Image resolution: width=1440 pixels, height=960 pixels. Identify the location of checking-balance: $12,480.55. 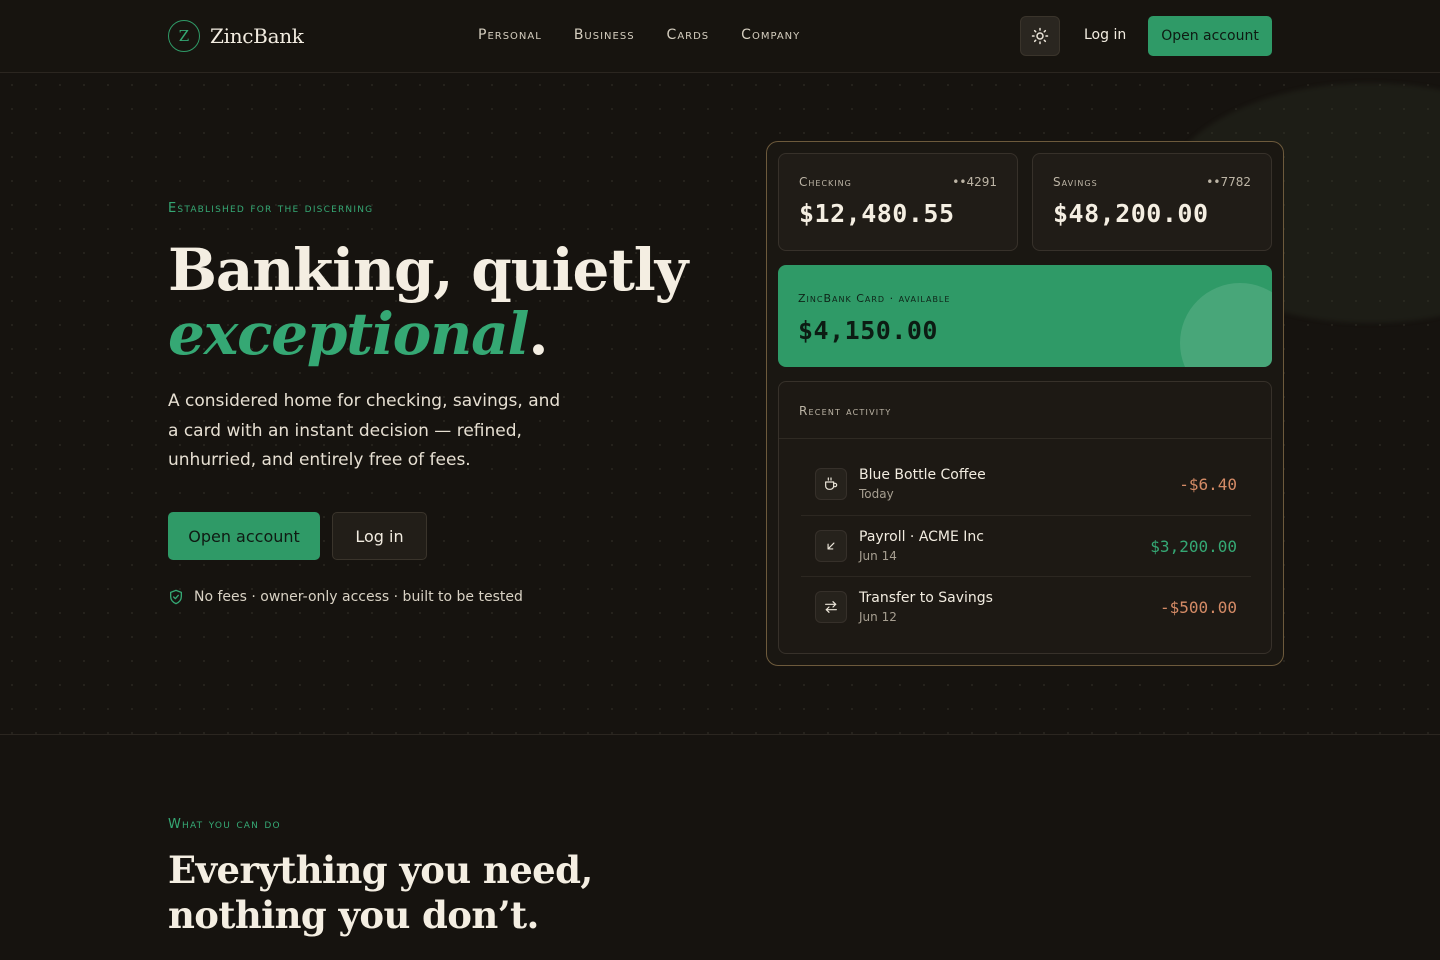
(877, 213).